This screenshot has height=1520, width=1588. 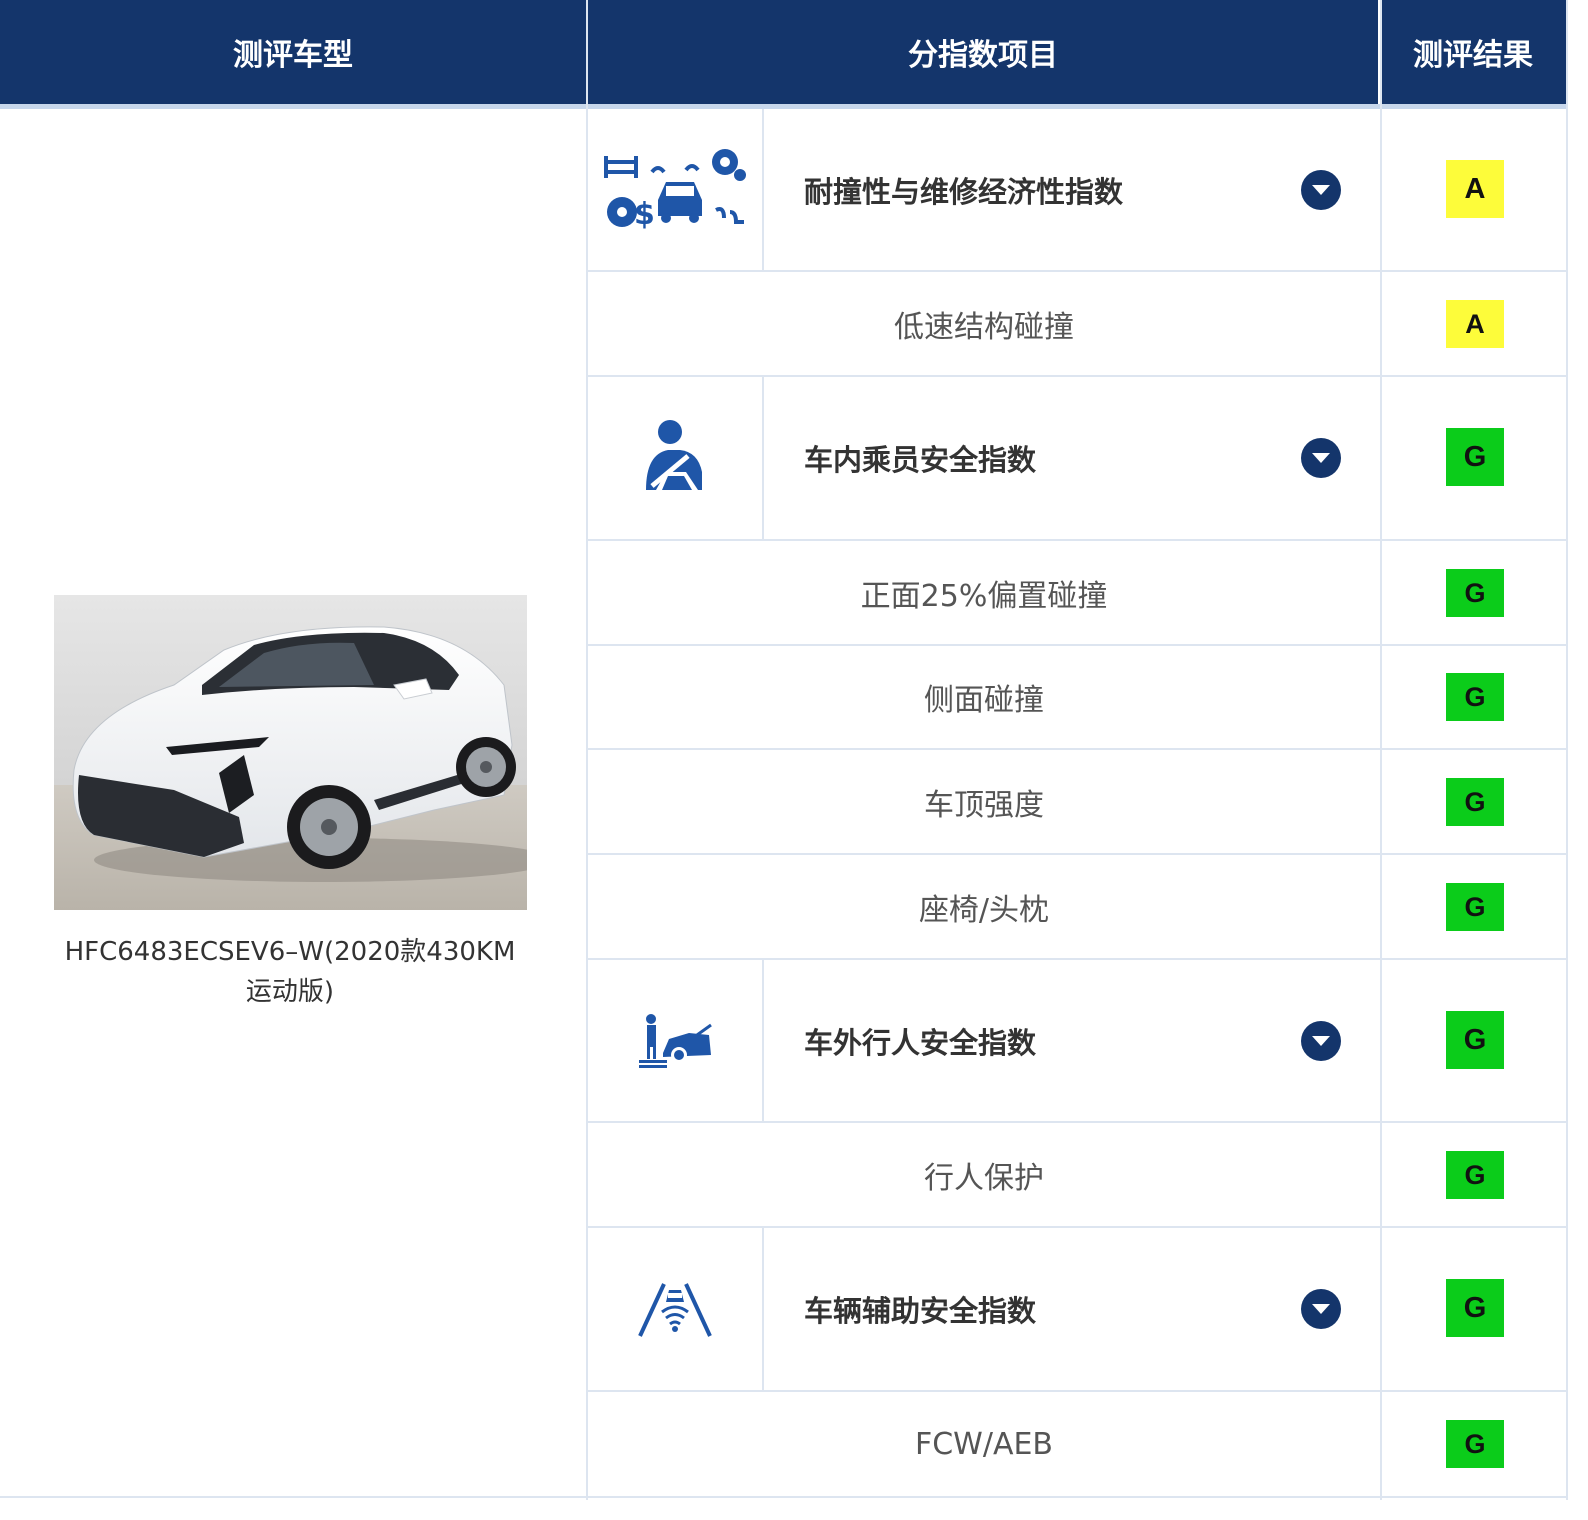 What do you see at coordinates (290, 752) in the screenshot?
I see `vehicle-photo` at bounding box center [290, 752].